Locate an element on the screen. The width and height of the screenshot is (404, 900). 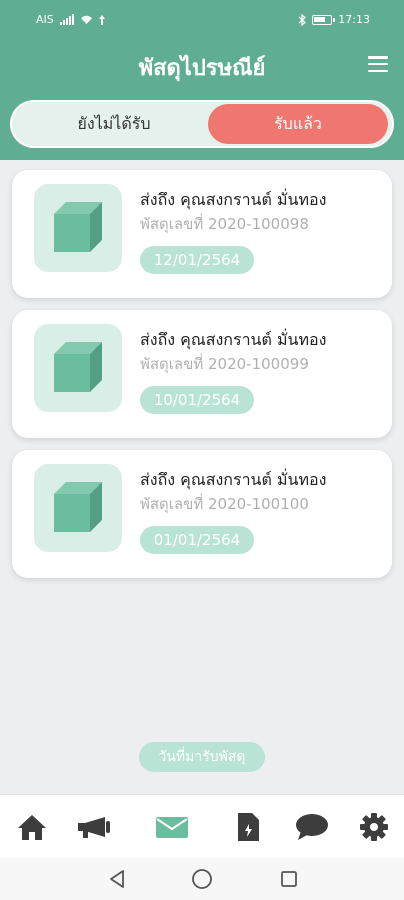
app-header: พัสดุไปรษณีย์ ยังไม่ได้รับ รับแล้ว is located at coordinates (202, 100).